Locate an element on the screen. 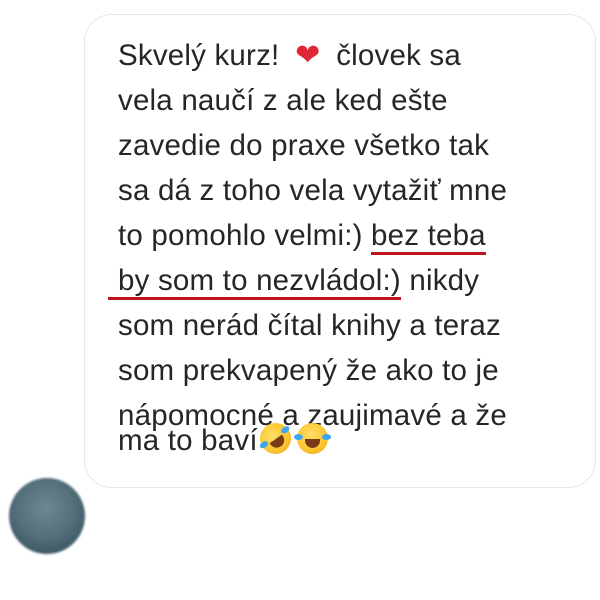  message-line-3: zavedie do praxe všetko tak is located at coordinates (304, 145).